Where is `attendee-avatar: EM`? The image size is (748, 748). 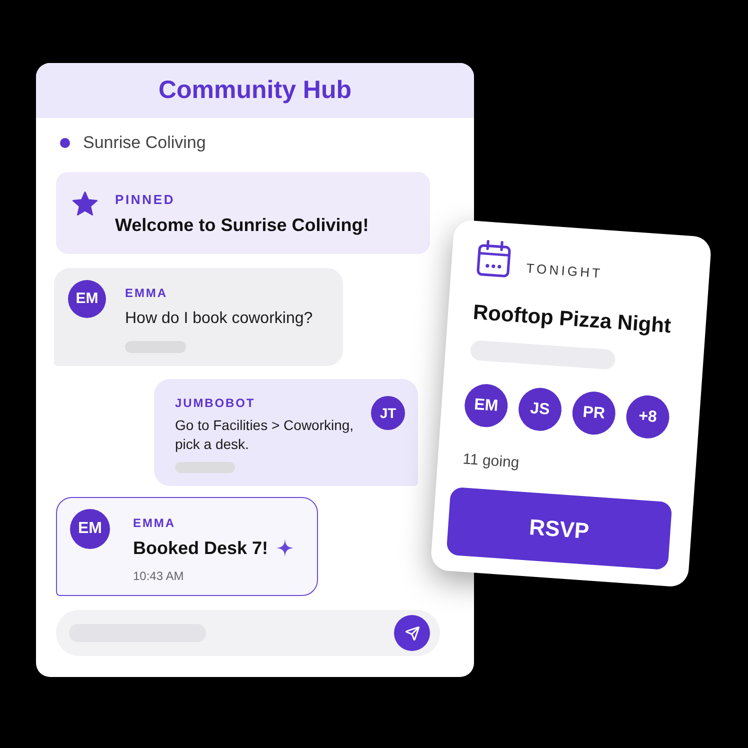
attendee-avatar: EM is located at coordinates (486, 405).